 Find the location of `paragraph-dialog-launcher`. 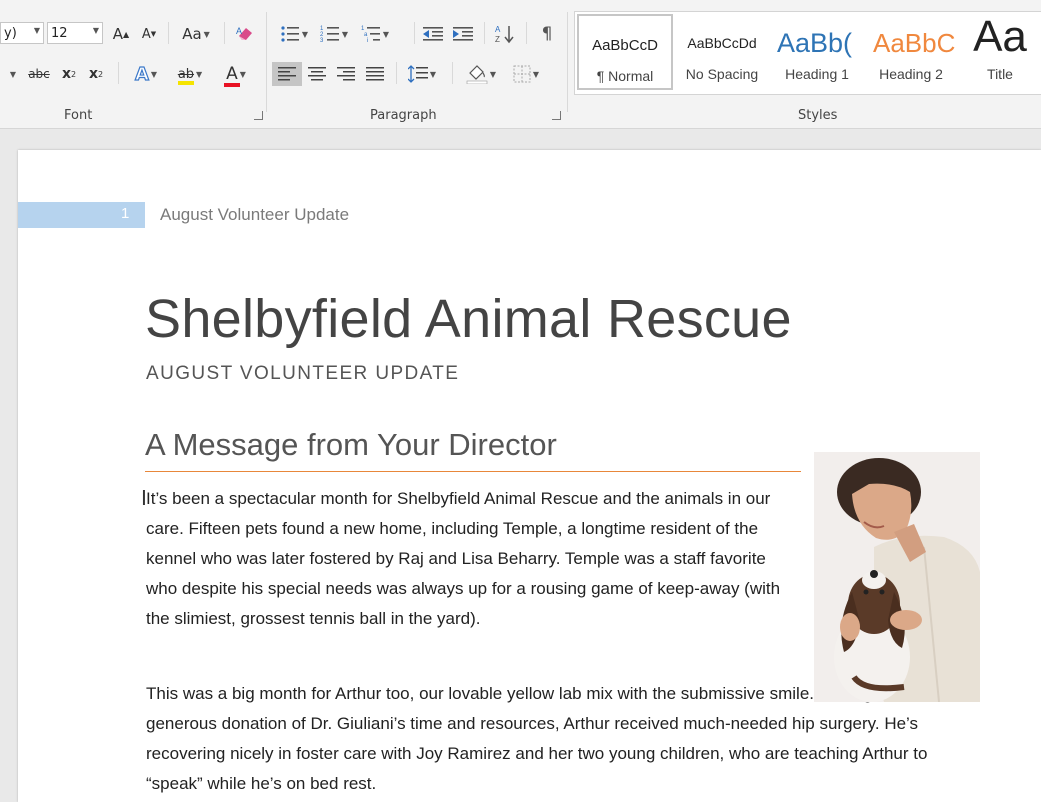

paragraph-dialog-launcher is located at coordinates (556, 115).